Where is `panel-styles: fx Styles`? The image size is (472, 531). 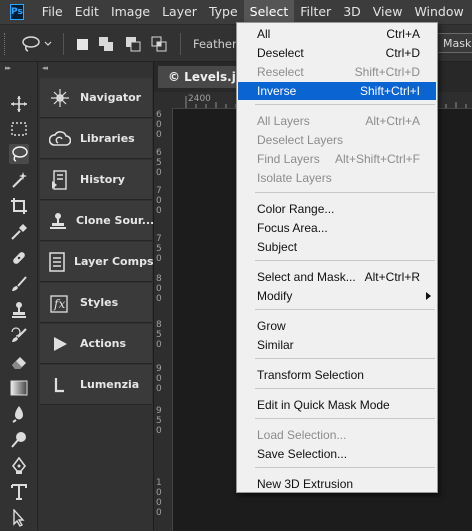 panel-styles: fx Styles is located at coordinates (96, 303).